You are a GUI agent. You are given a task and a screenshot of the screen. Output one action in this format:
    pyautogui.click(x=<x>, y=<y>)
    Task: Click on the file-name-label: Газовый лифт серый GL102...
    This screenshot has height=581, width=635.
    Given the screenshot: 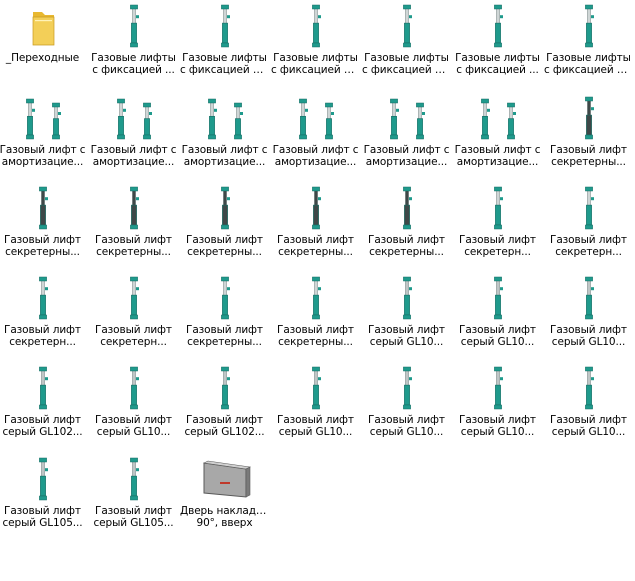 What is the action you would take?
    pyautogui.click(x=224, y=426)
    